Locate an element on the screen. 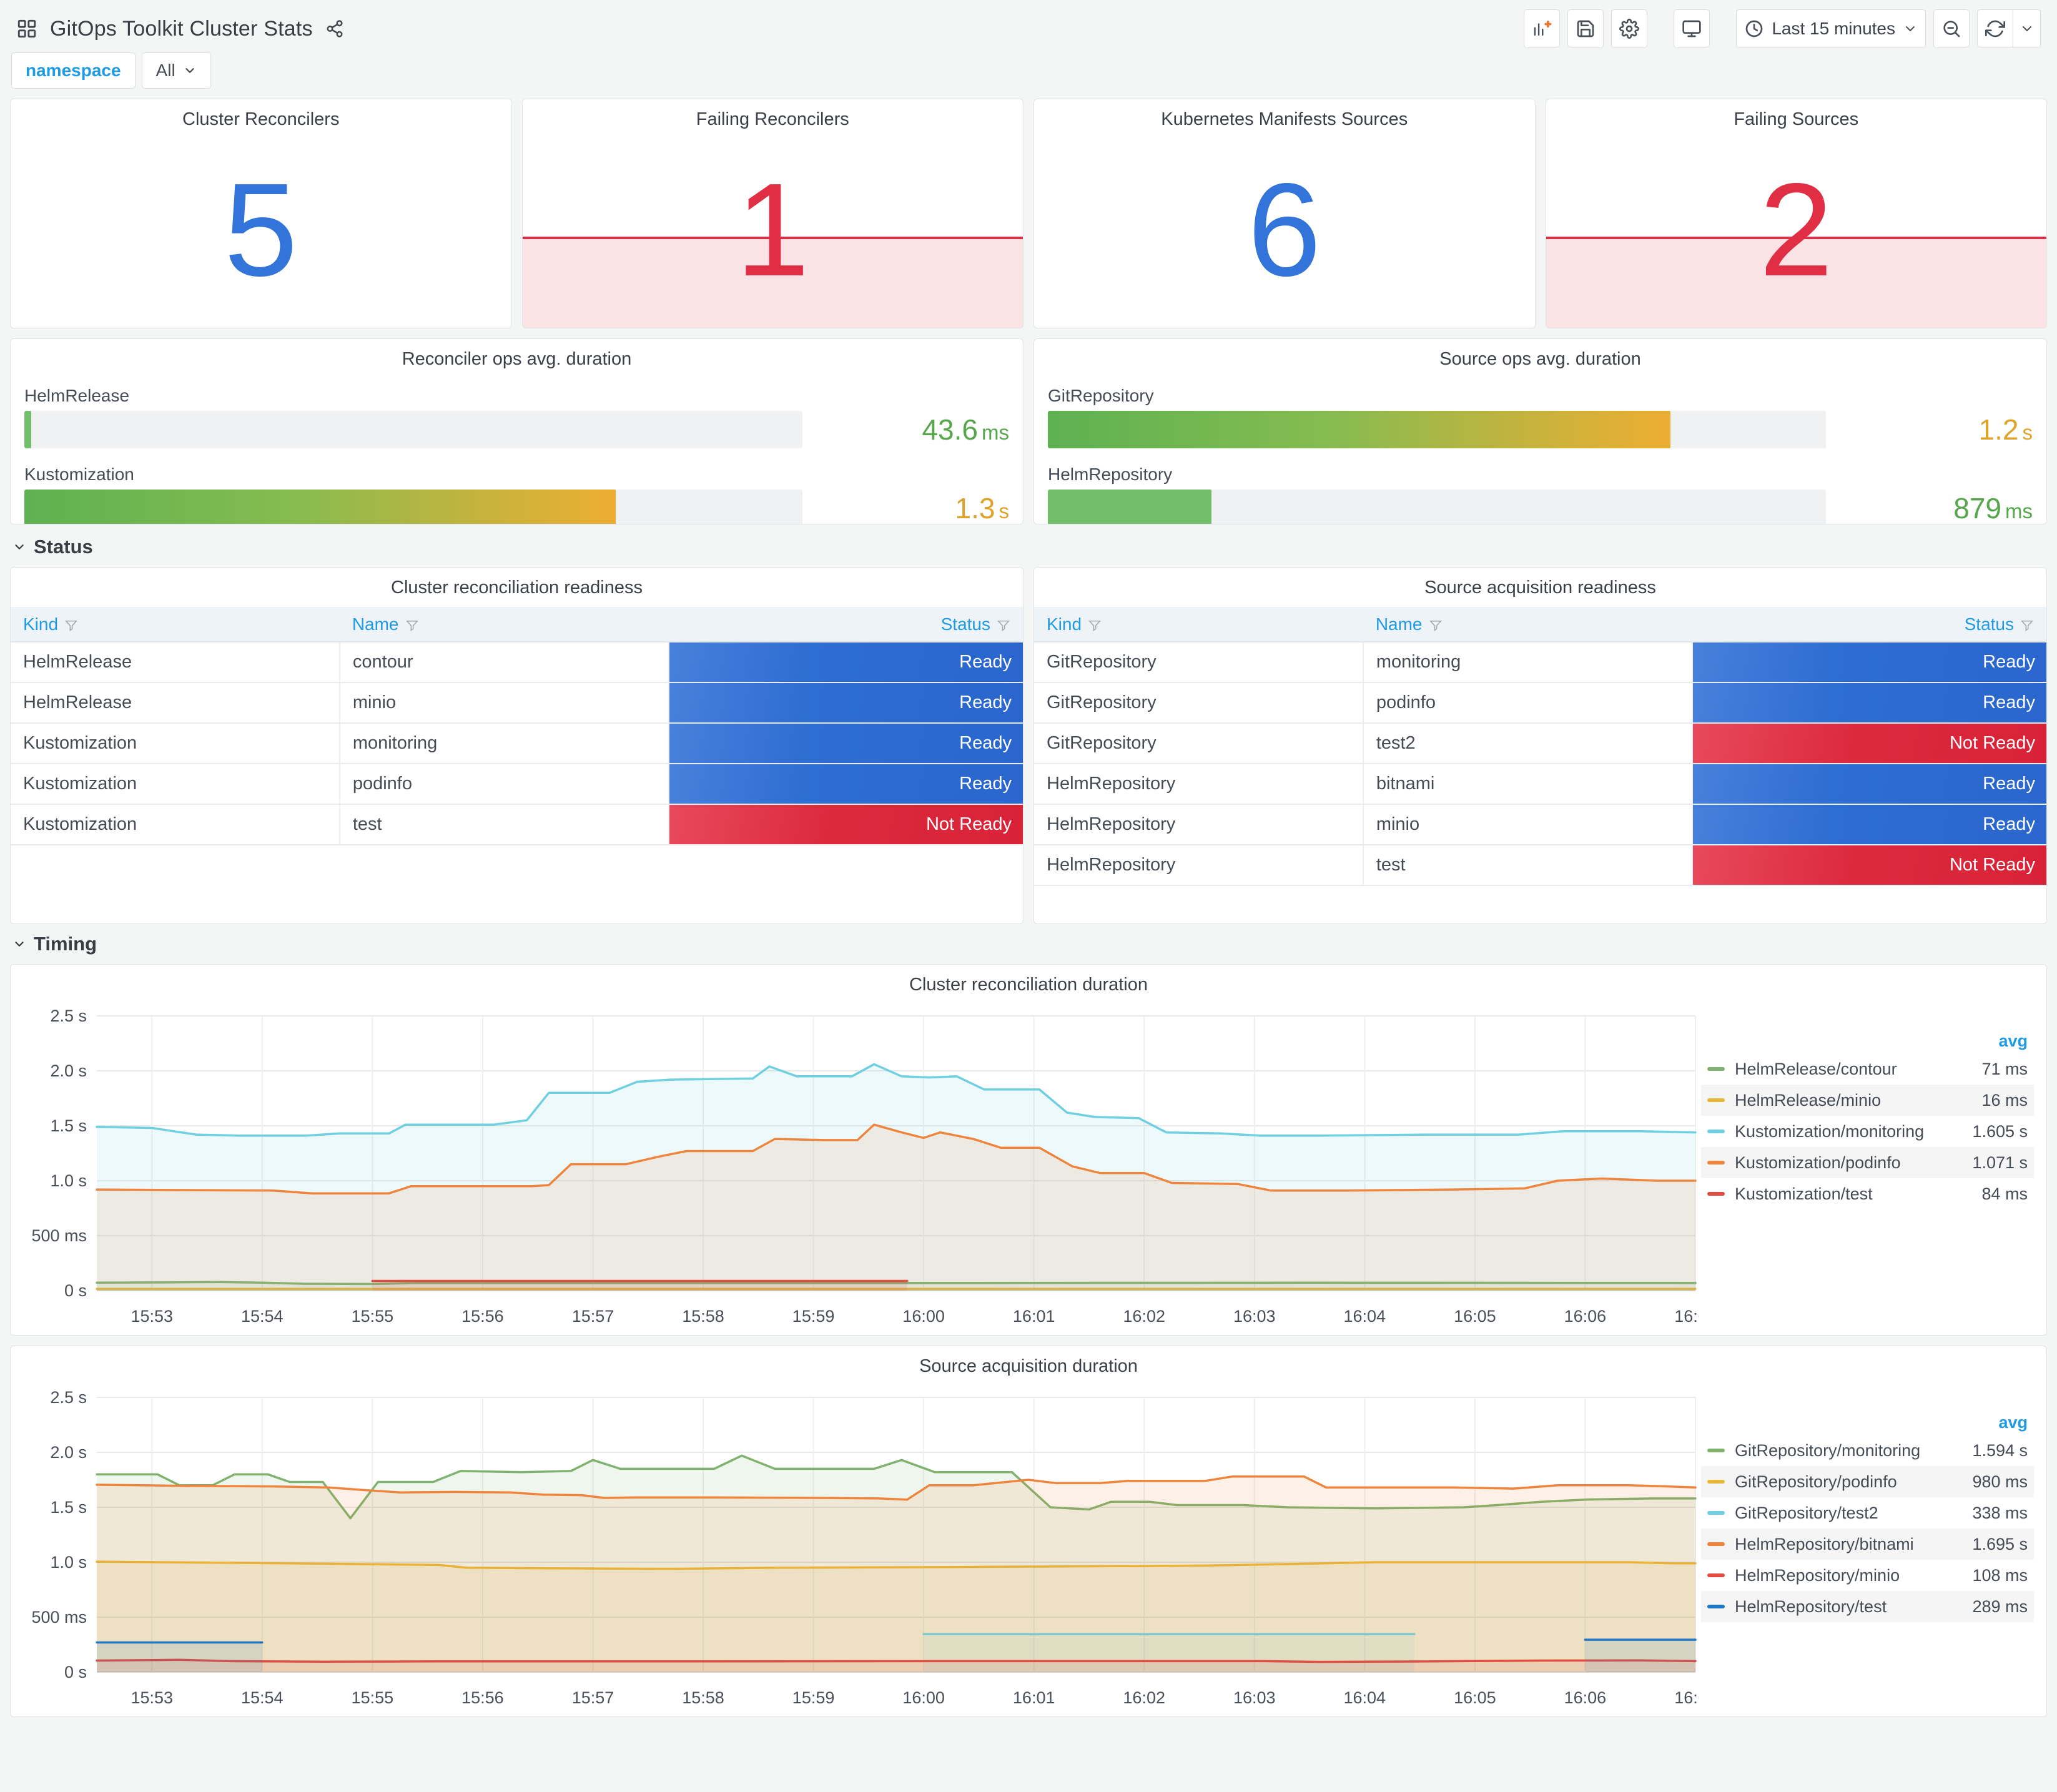  status-badge: Ready is located at coordinates (1869, 662).